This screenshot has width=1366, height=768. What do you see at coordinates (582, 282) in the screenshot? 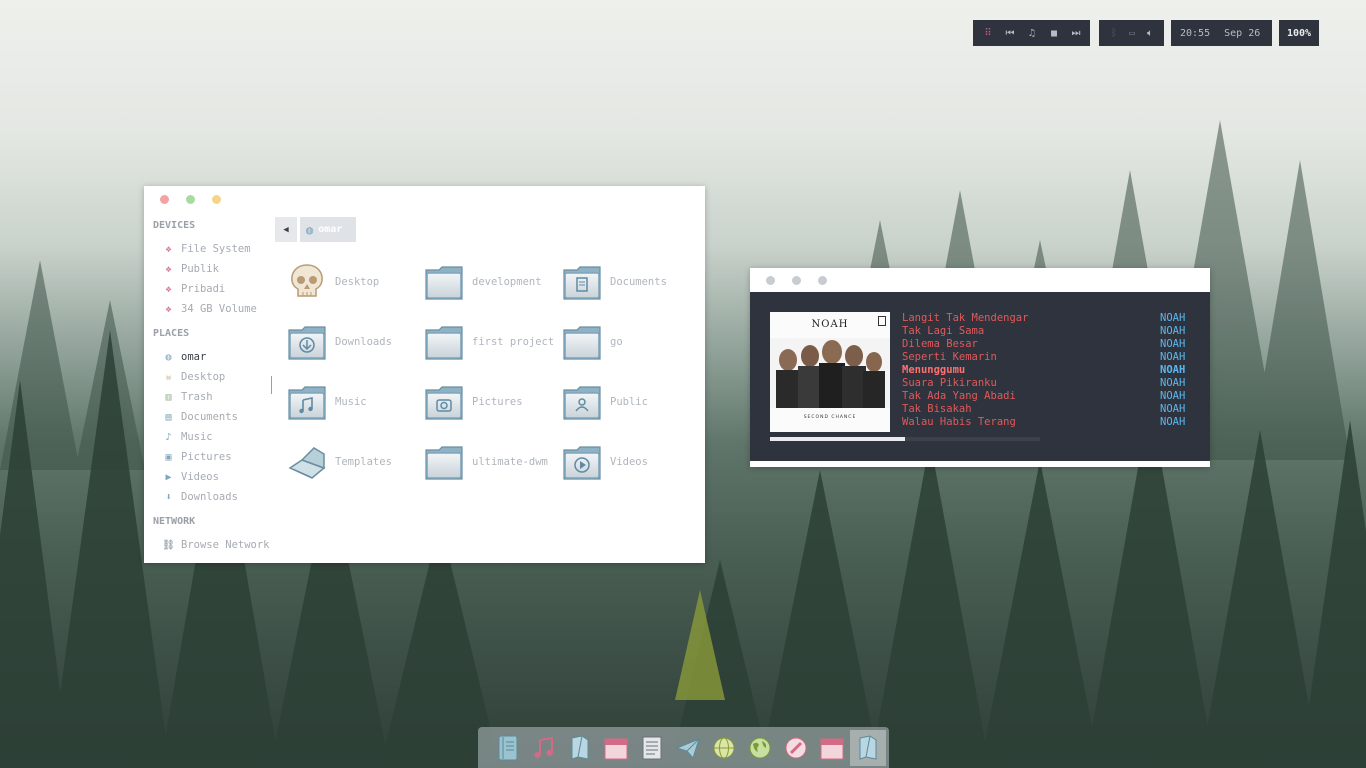
I see `folder-documents-icon` at bounding box center [582, 282].